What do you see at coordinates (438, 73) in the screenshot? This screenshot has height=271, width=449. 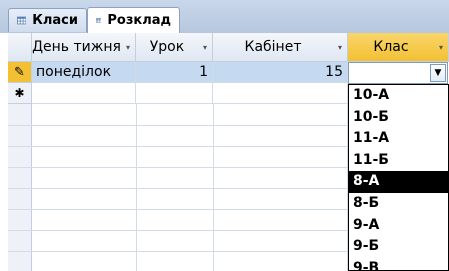 I see `chevron-down-icon: ▼` at bounding box center [438, 73].